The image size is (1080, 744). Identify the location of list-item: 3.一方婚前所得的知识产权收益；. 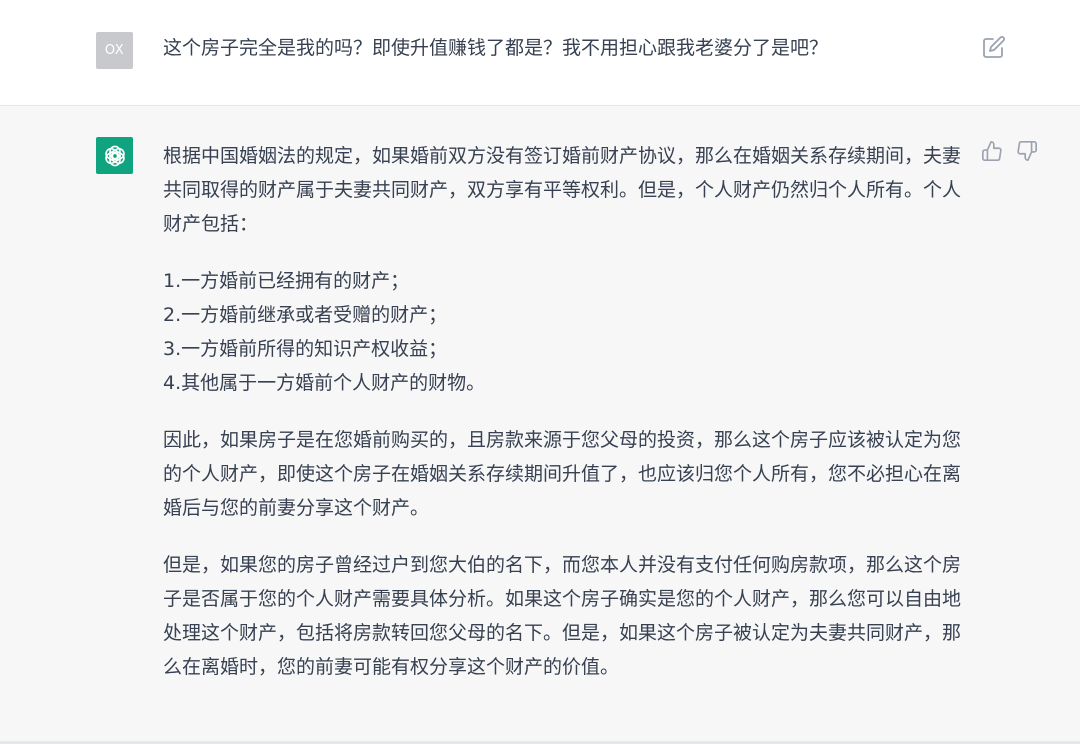
(305, 349).